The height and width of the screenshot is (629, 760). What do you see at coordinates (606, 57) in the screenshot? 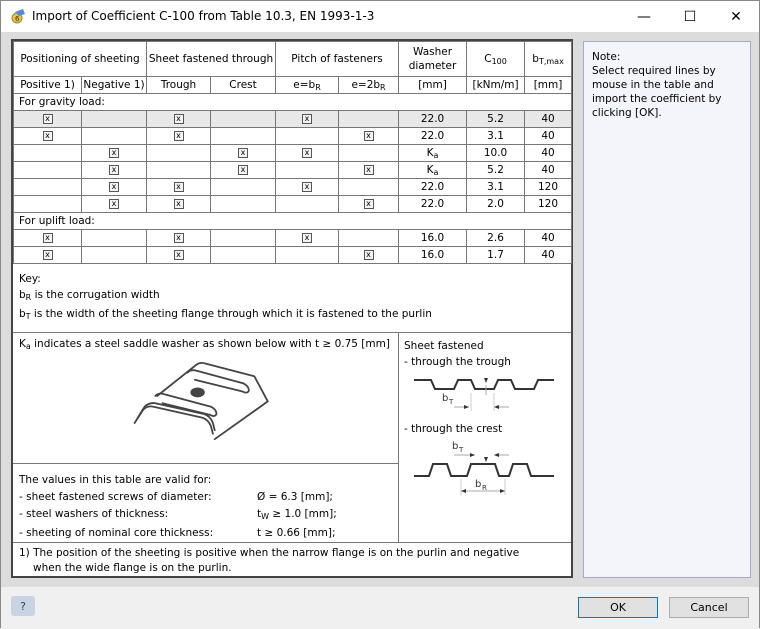
I see `note-title: Note:` at bounding box center [606, 57].